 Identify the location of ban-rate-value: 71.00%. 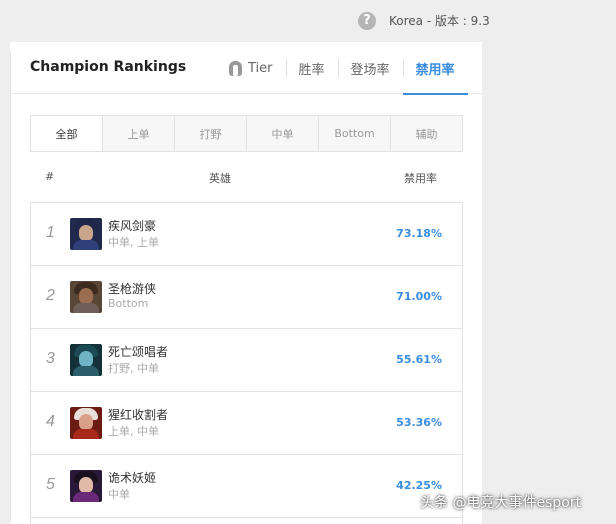
(419, 296).